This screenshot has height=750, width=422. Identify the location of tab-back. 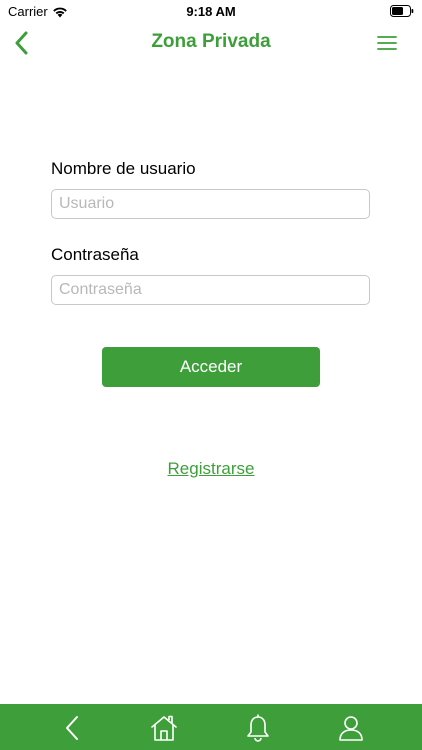
(72, 728).